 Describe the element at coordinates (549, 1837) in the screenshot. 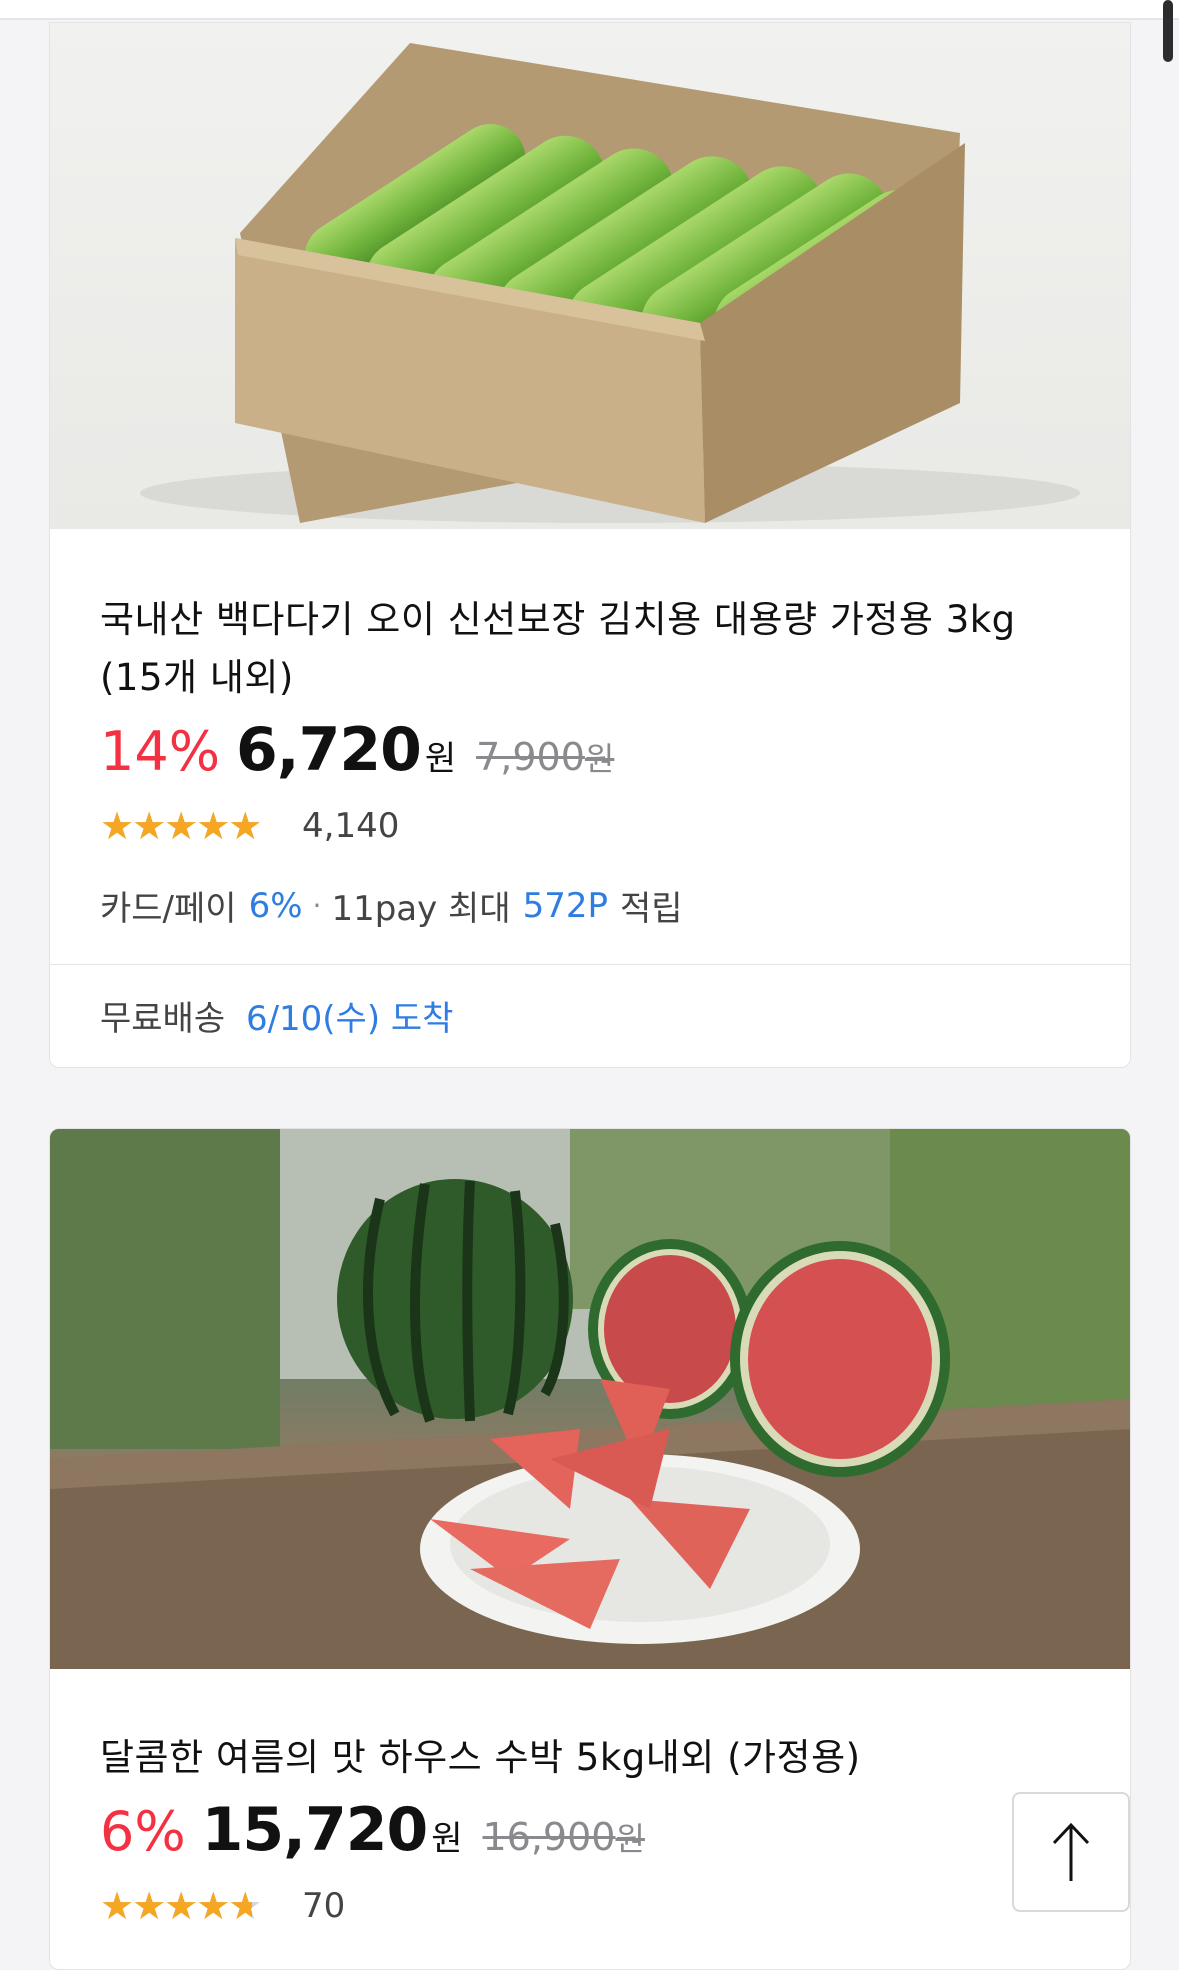

I see `original-price: 16,900` at that location.